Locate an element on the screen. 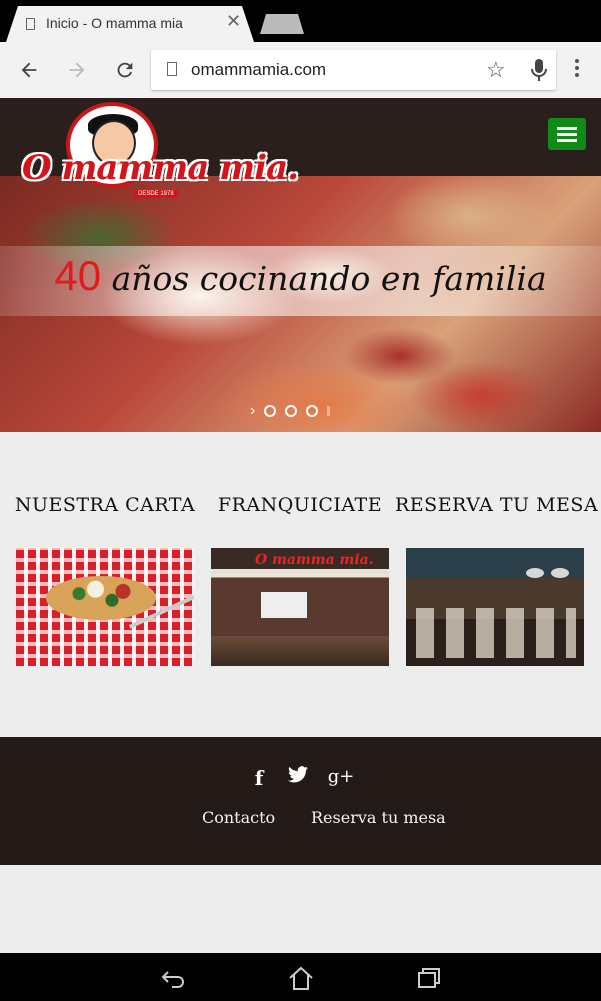  back-icon is located at coordinates (173, 978).